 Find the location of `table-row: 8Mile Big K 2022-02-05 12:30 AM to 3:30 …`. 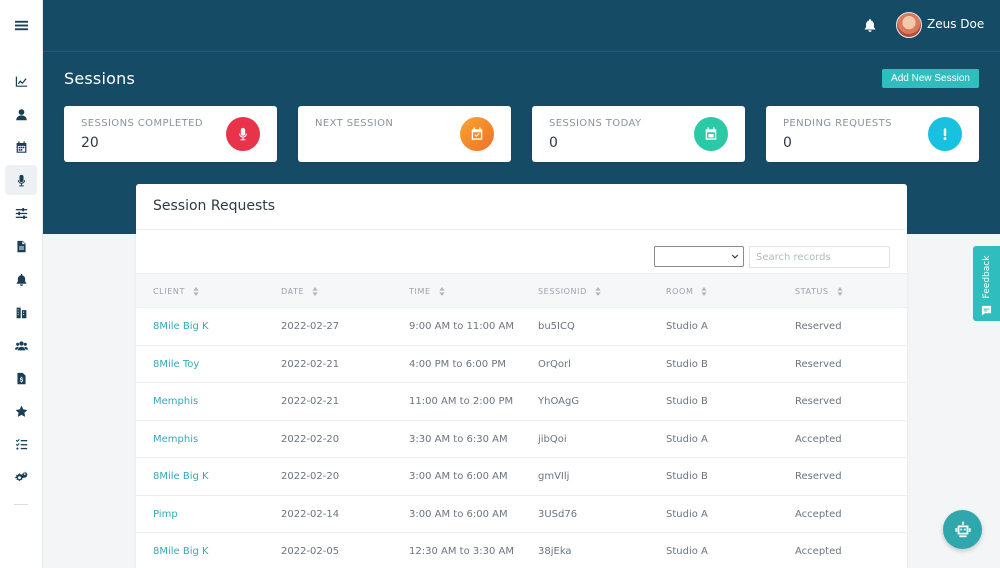

table-row: 8Mile Big K 2022-02-05 12:30 AM to 3:30 … is located at coordinates (521, 550).